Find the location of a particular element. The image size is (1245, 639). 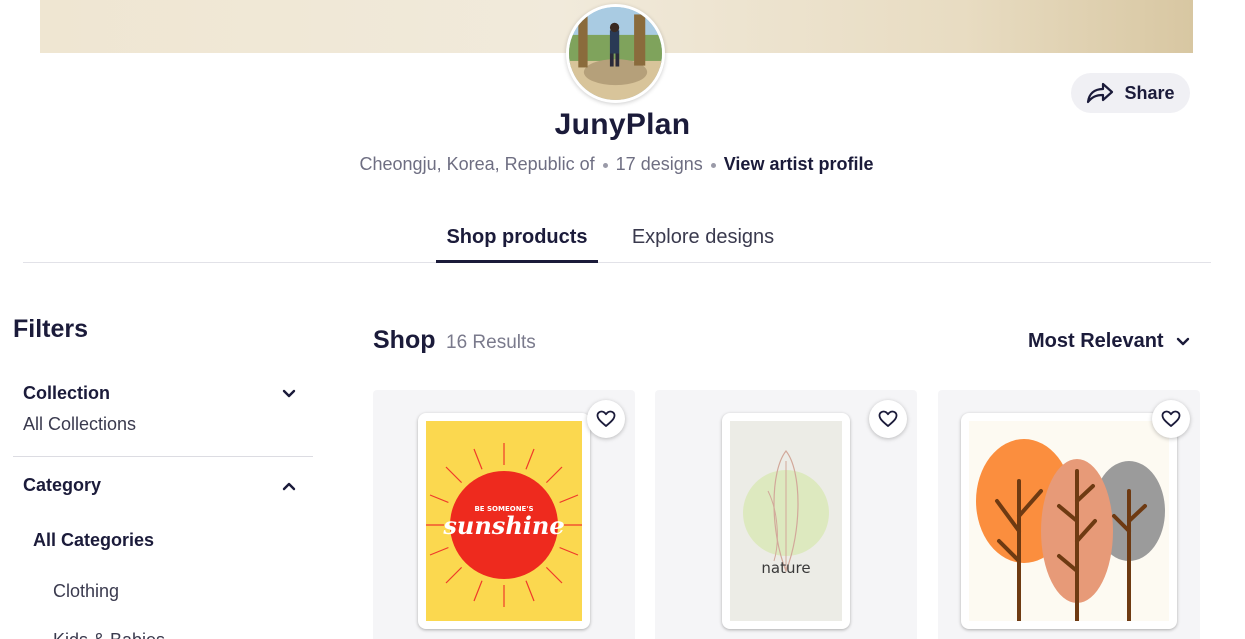

collection-filter-title: Collection is located at coordinates (67, 393).